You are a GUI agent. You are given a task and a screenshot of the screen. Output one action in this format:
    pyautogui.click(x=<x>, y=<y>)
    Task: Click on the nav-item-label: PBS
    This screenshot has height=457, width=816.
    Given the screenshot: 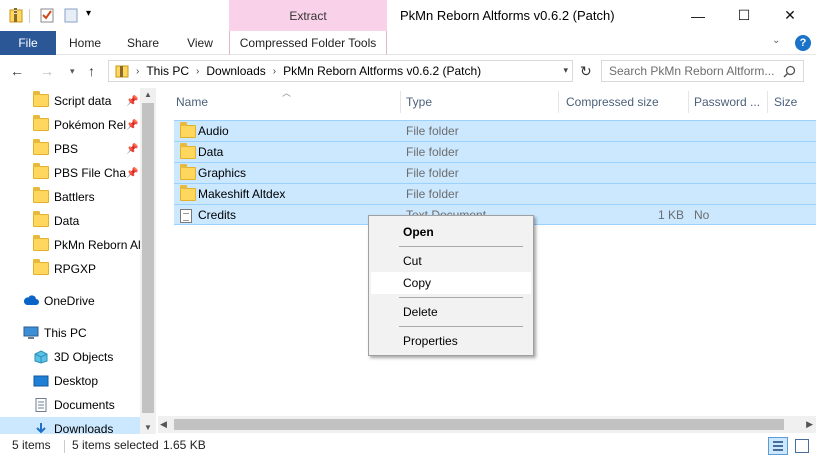 What is the action you would take?
    pyautogui.click(x=66, y=149)
    